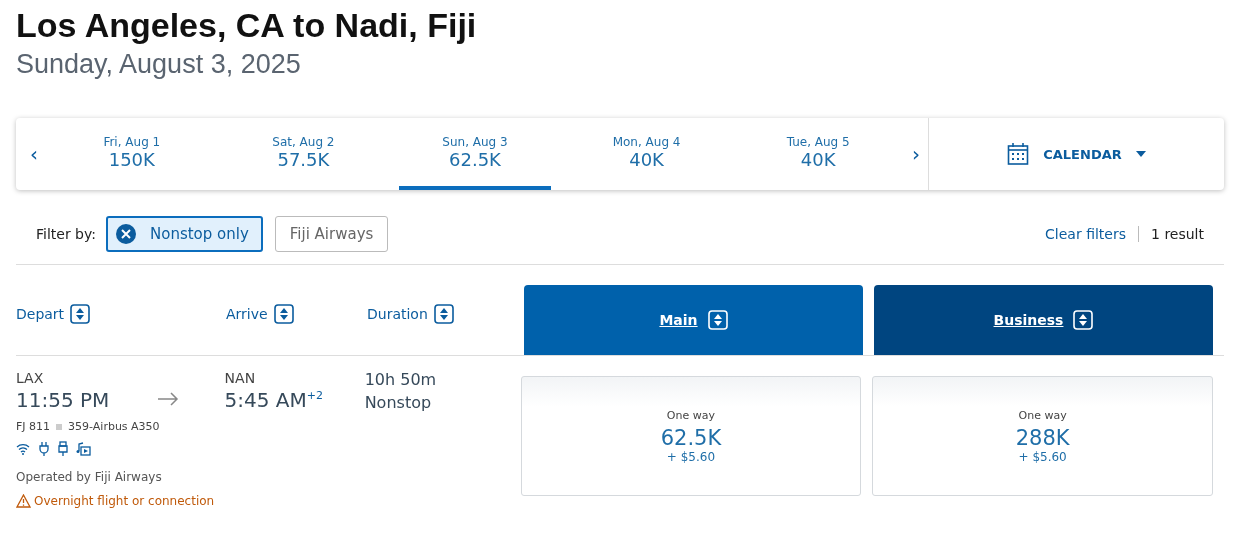  Describe the element at coordinates (1042, 436) in the screenshot. I see `fare-card: One way 288K + $5.60` at that location.